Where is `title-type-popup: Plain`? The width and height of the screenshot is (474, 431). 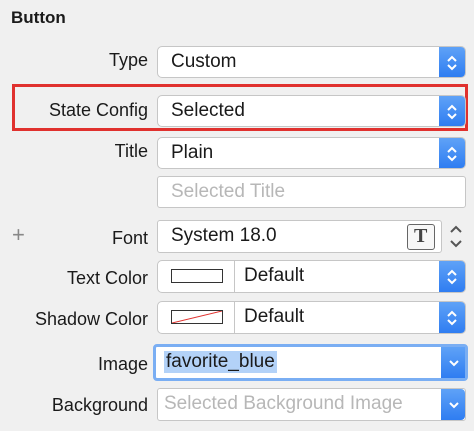 title-type-popup: Plain is located at coordinates (311, 153).